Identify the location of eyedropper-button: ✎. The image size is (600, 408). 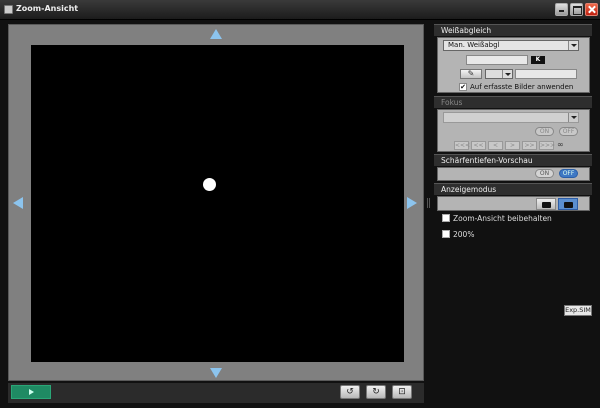
(471, 74).